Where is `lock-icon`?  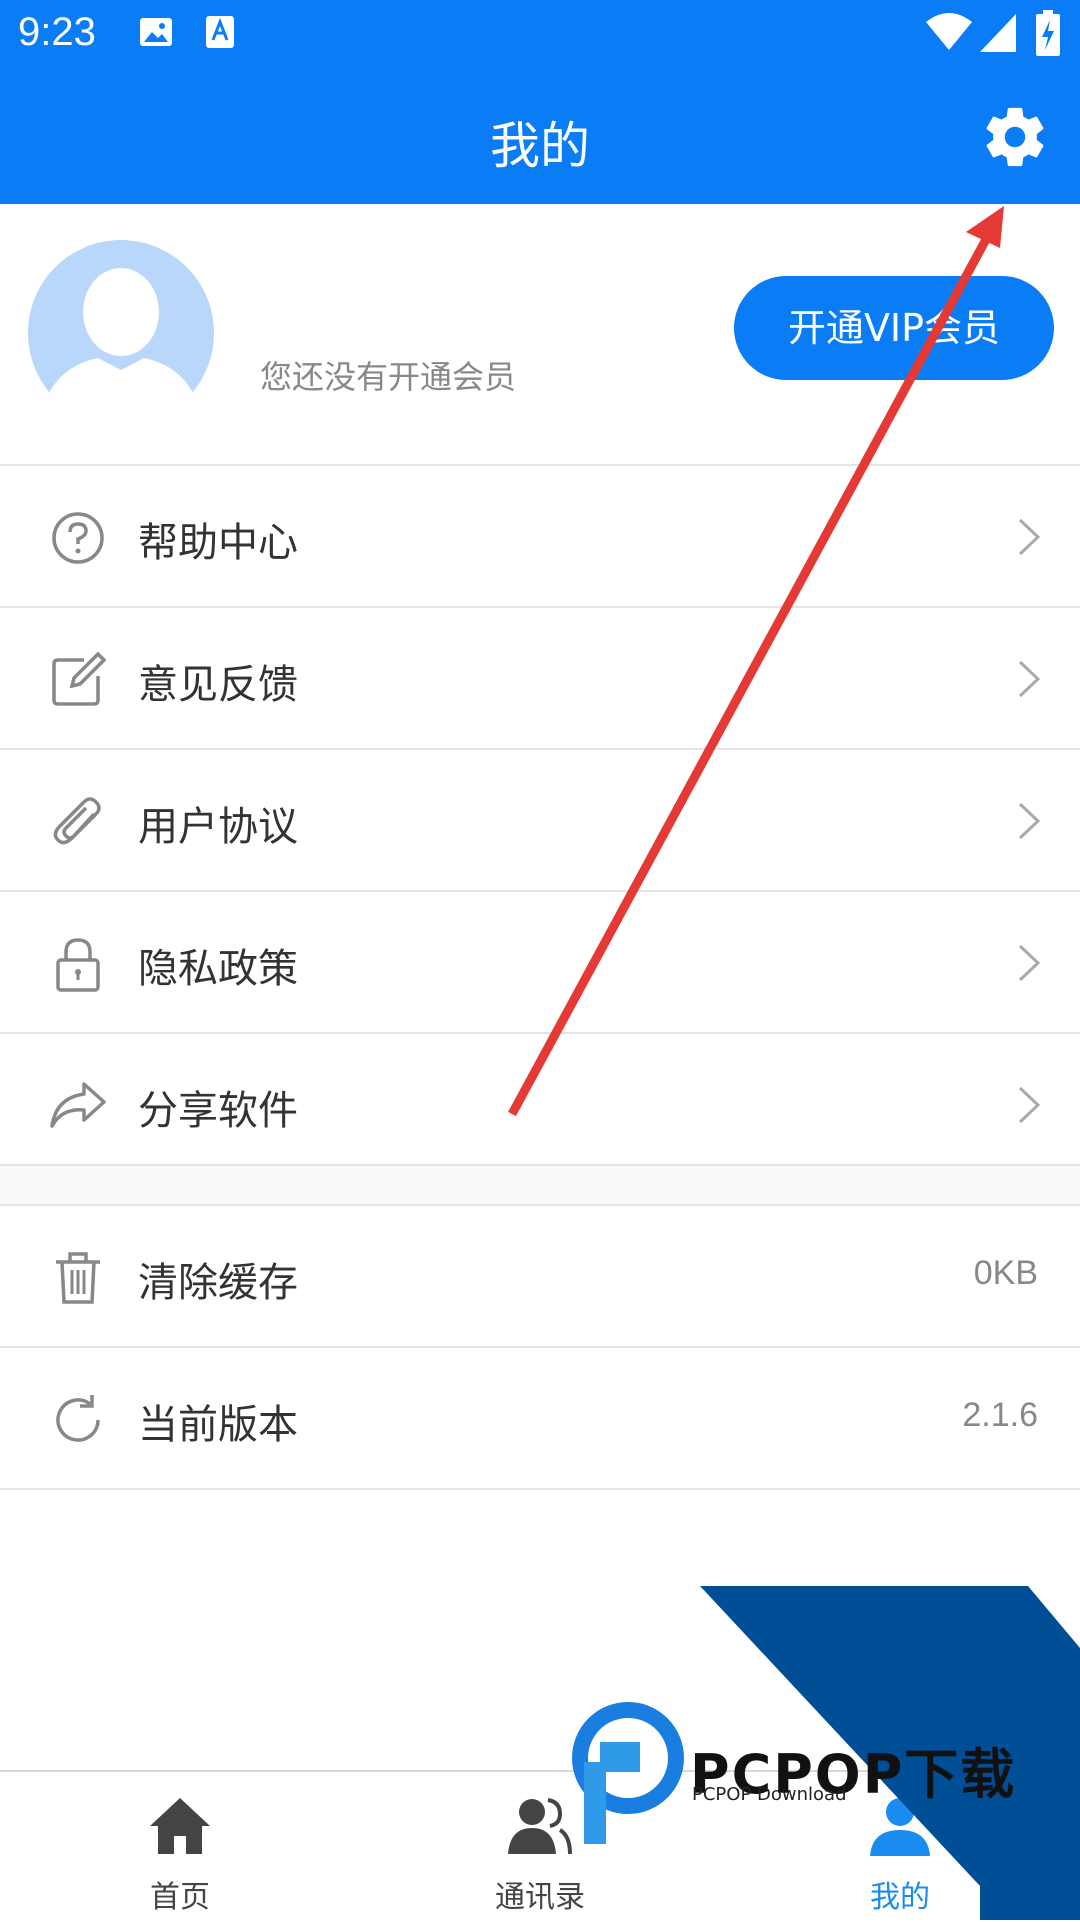
lock-icon is located at coordinates (78, 965).